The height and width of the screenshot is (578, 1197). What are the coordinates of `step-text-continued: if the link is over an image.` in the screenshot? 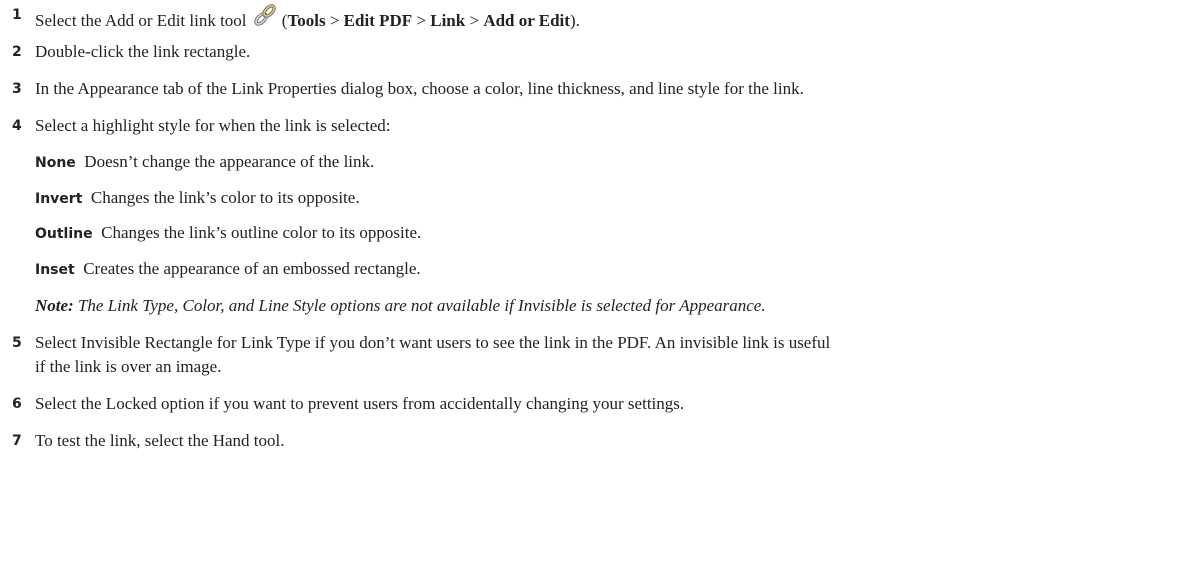 It's located at (128, 366).